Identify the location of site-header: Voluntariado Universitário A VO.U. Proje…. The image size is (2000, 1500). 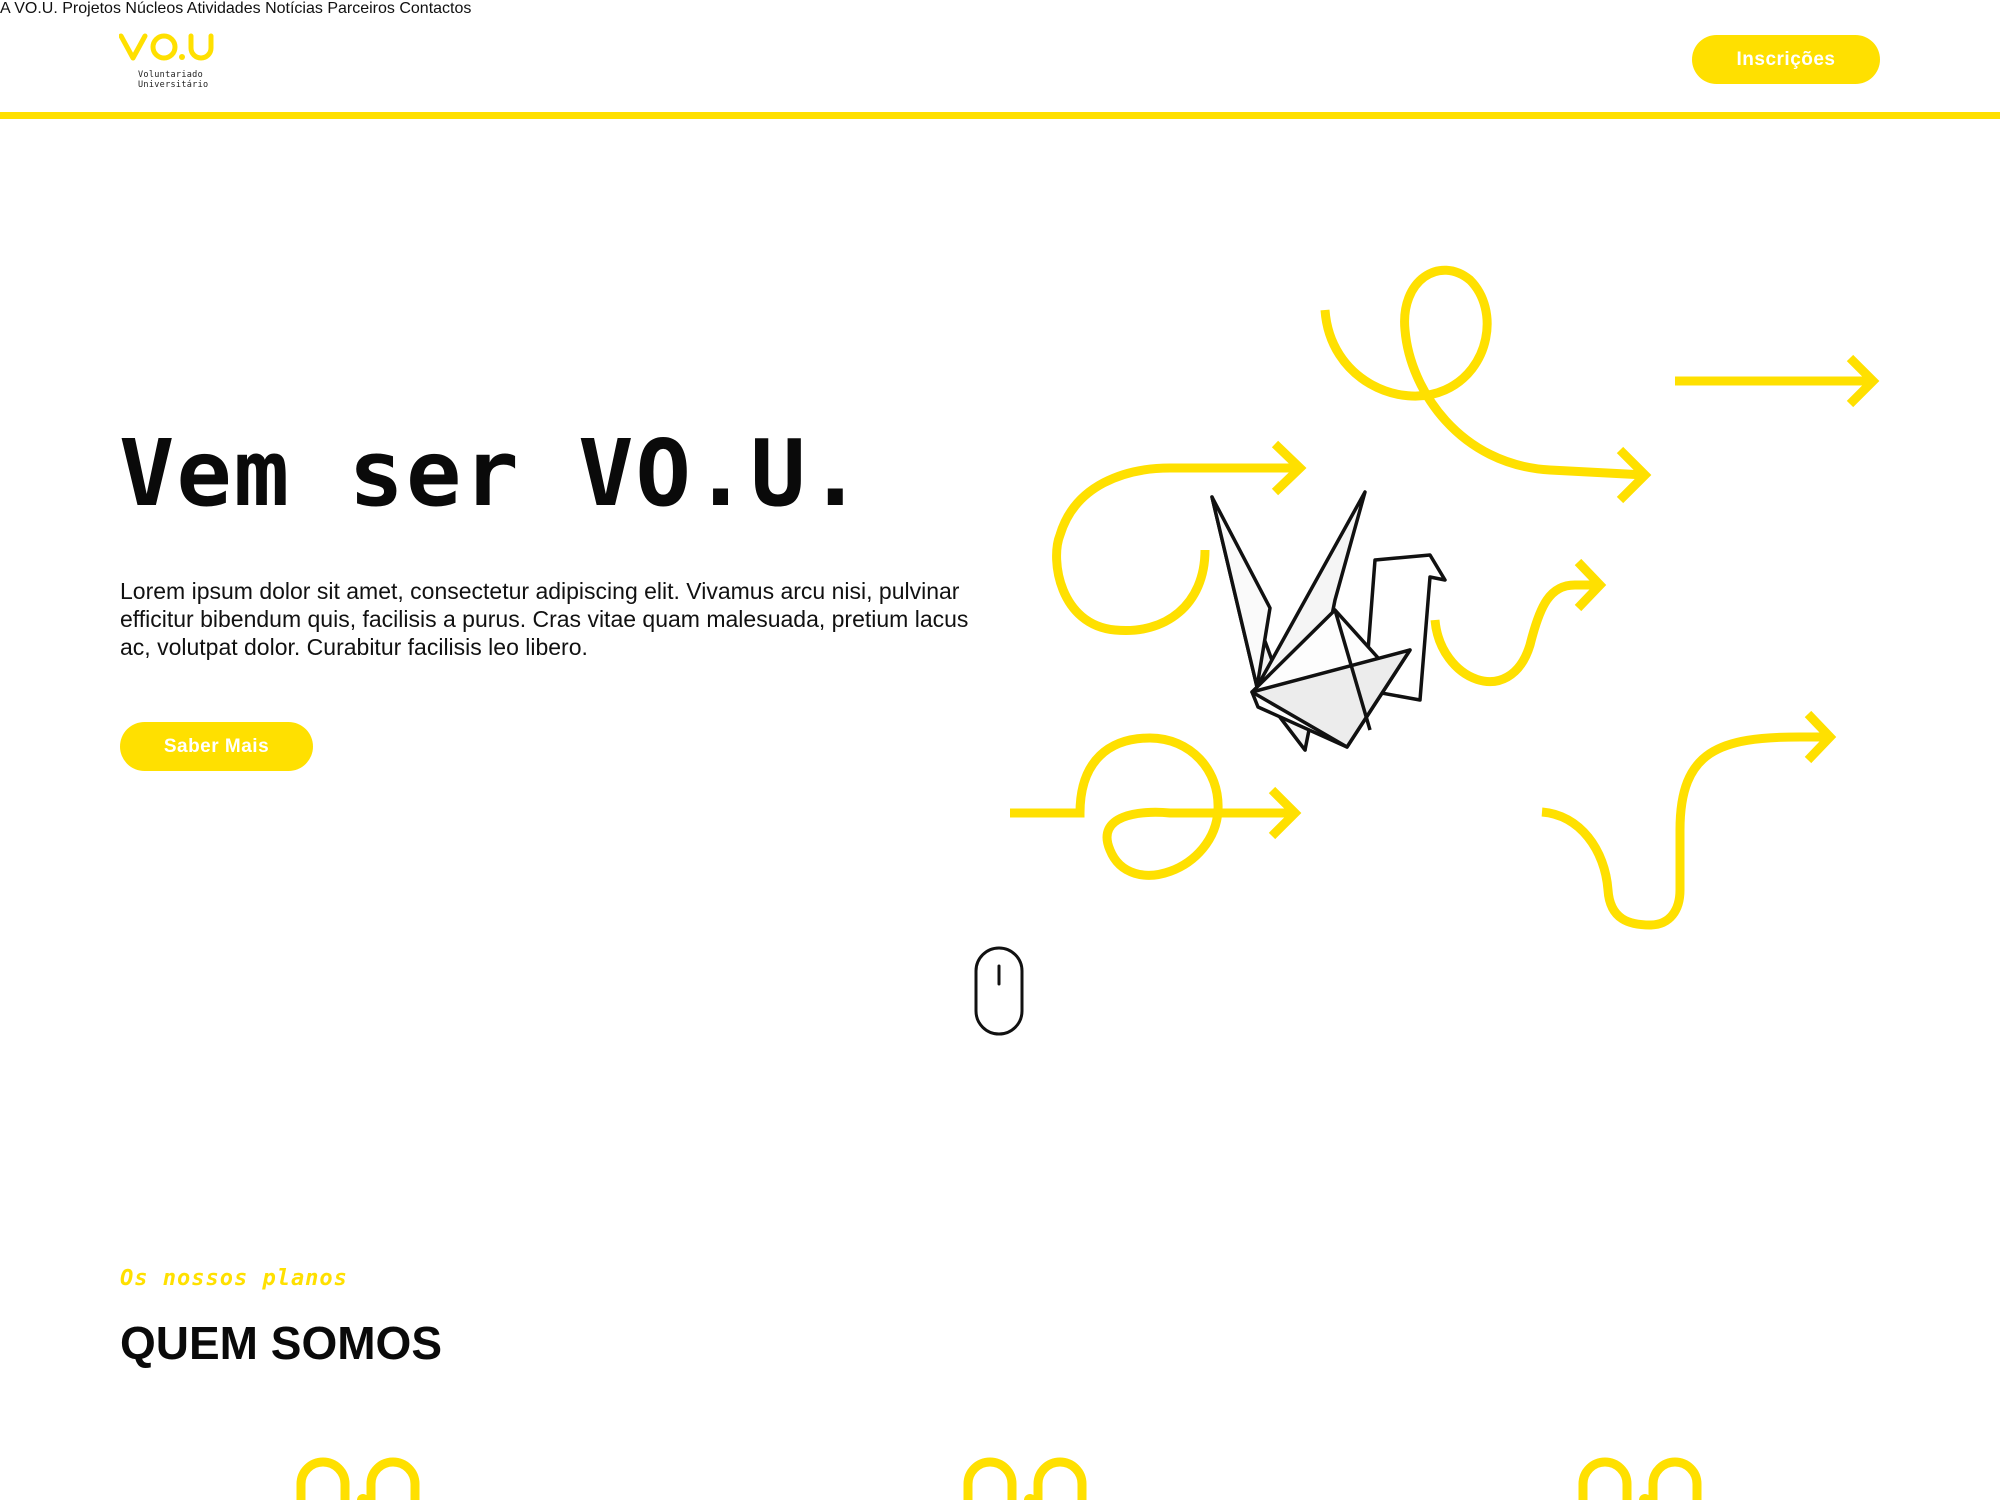
(1000, 56).